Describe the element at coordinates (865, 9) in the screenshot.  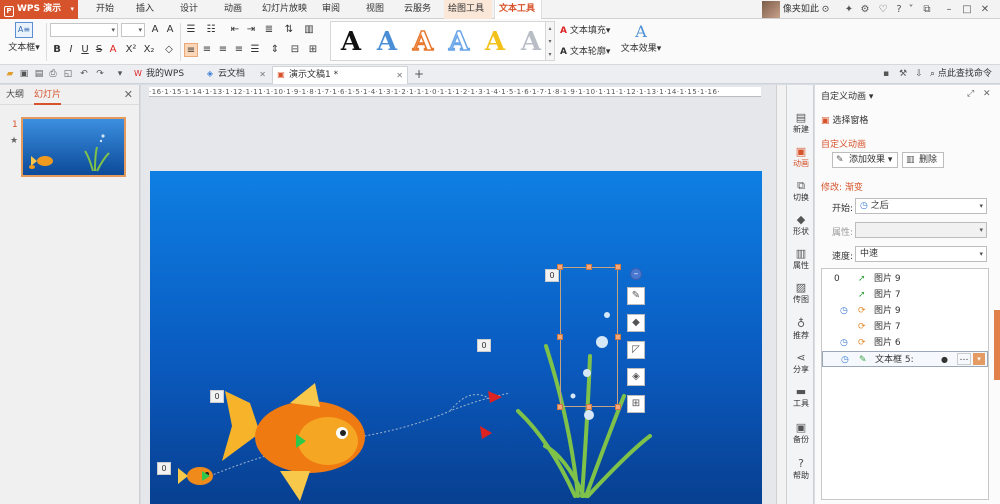
I see `settings-icon: ⚙` at that location.